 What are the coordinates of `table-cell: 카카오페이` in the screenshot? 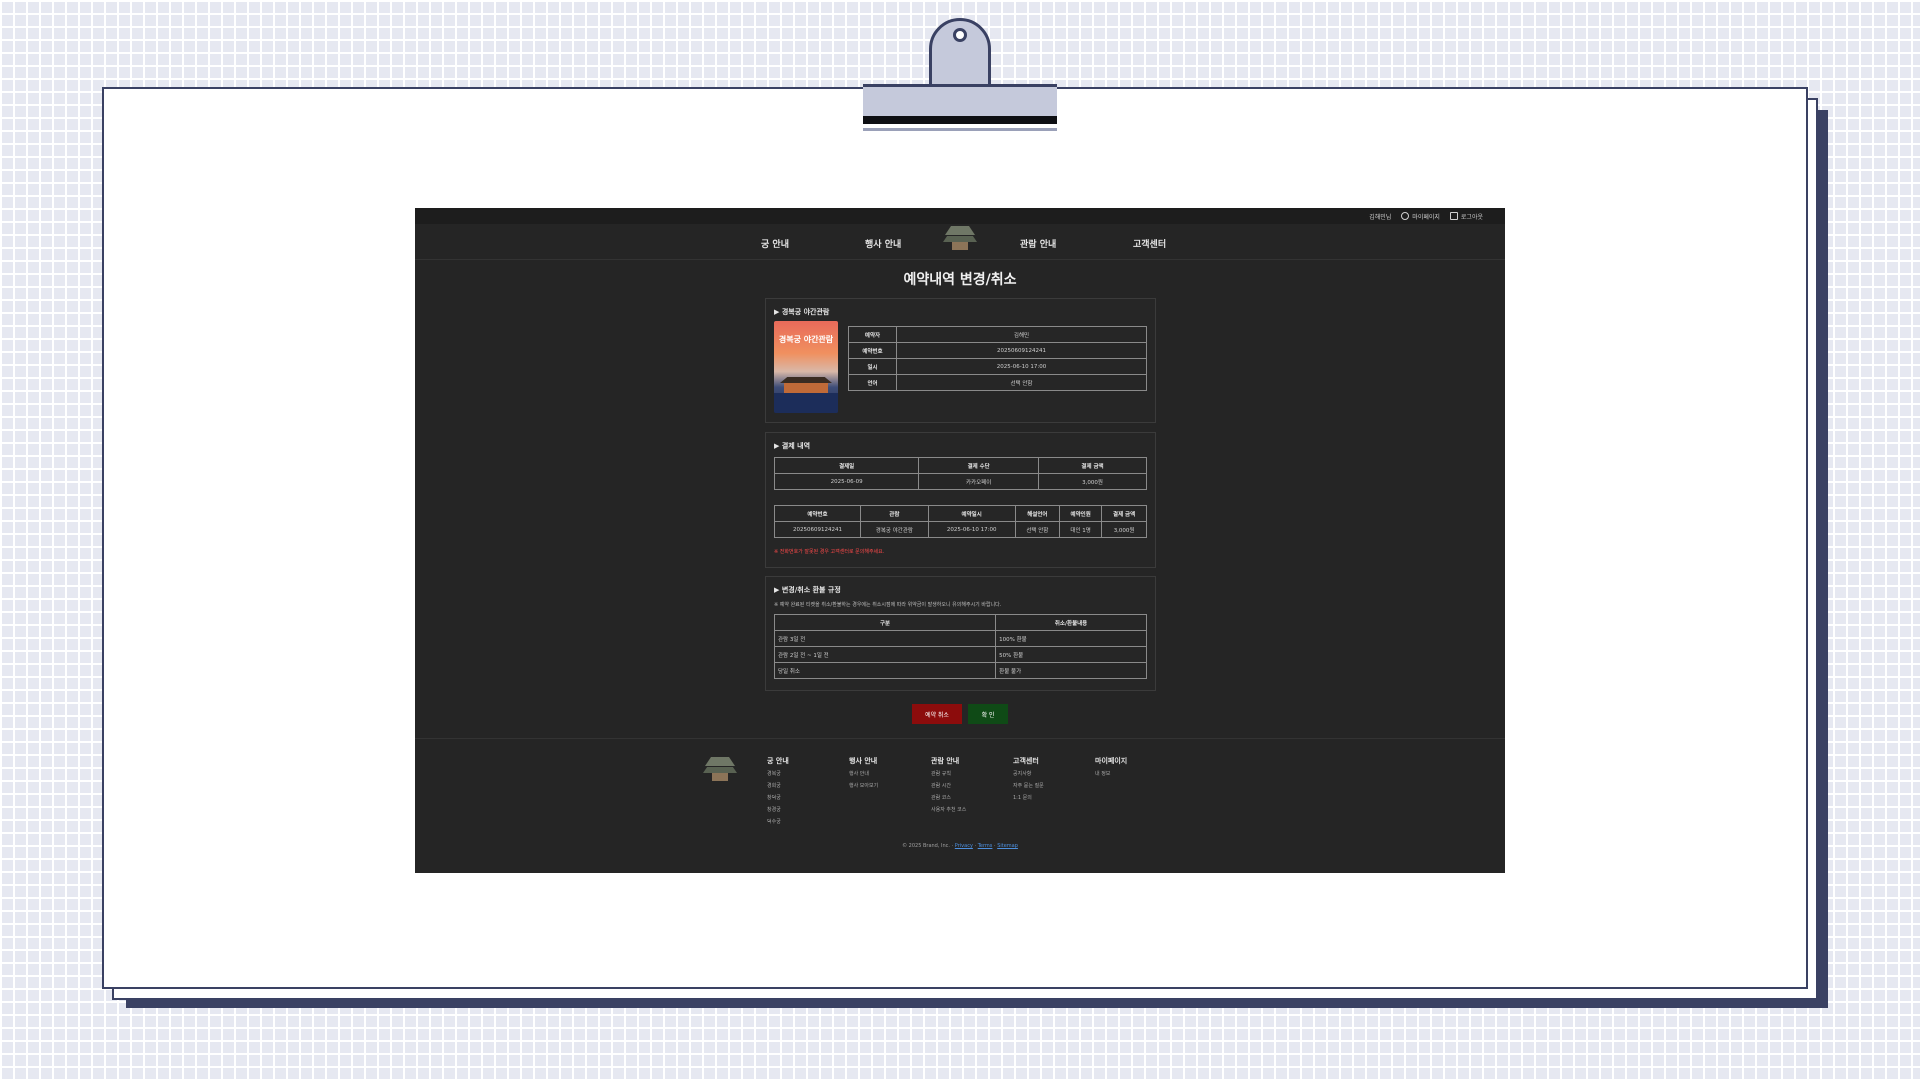 It's located at (978, 481).